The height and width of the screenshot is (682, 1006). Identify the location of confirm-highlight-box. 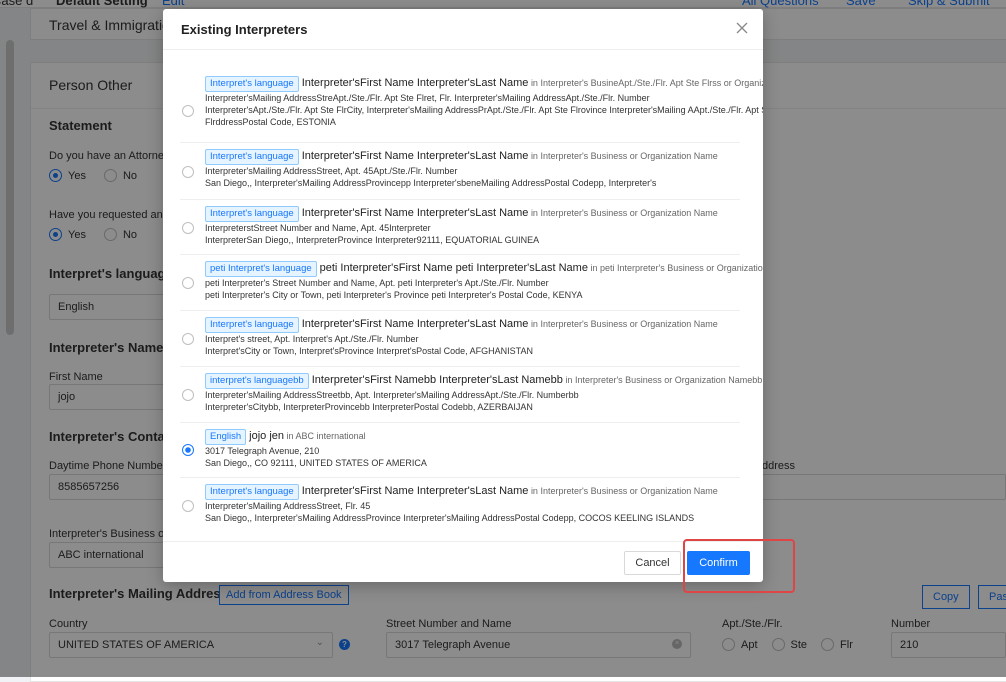
(739, 566).